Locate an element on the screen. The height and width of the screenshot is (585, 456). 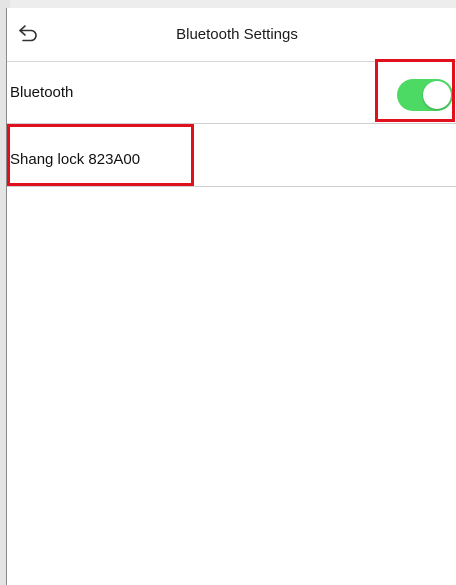
bluetooth-label: Bluetooth is located at coordinates (42, 92).